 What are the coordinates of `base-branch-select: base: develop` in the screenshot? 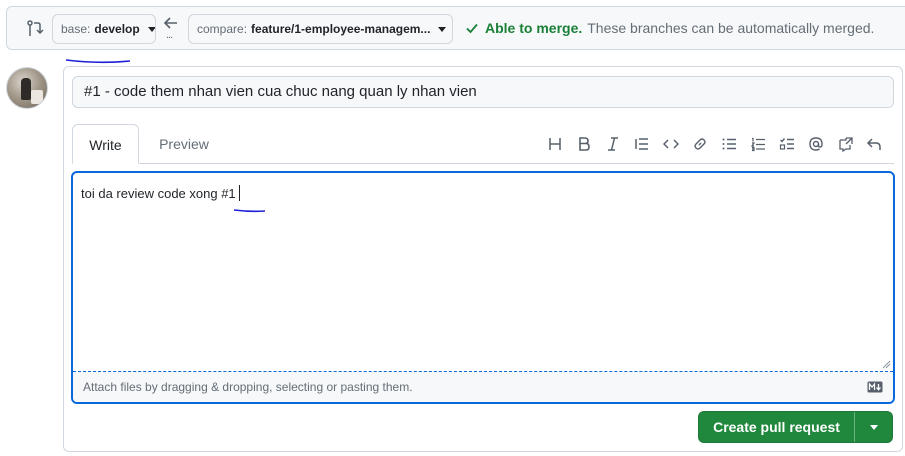 It's located at (104, 29).